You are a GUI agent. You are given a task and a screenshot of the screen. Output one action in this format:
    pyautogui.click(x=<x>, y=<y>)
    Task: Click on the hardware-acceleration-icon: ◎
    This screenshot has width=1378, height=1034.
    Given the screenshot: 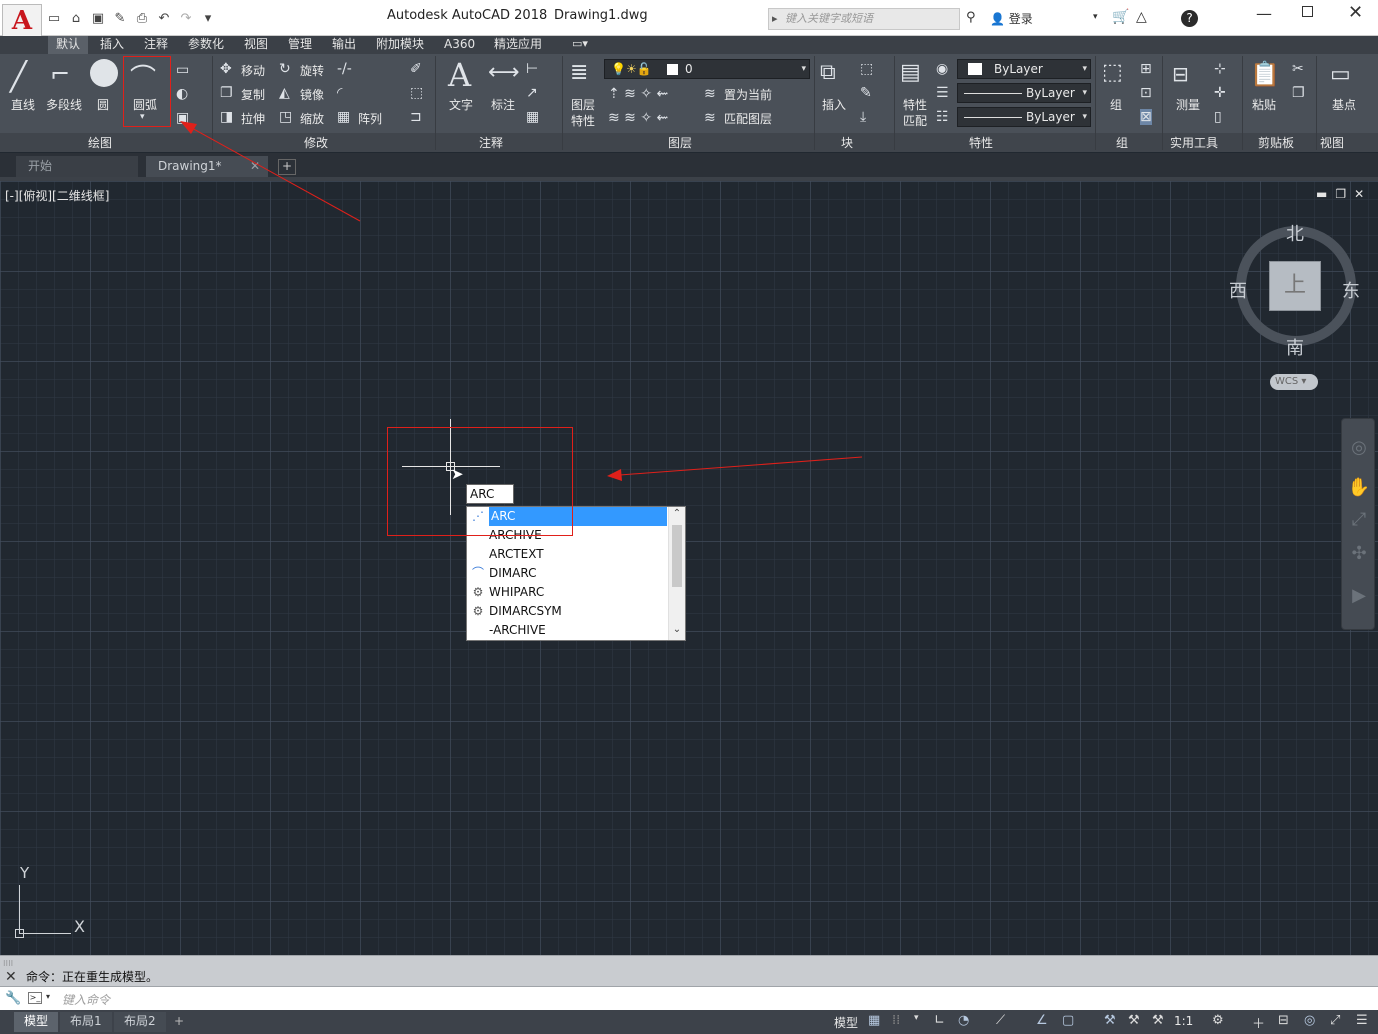 What is the action you would take?
    pyautogui.click(x=1309, y=1020)
    